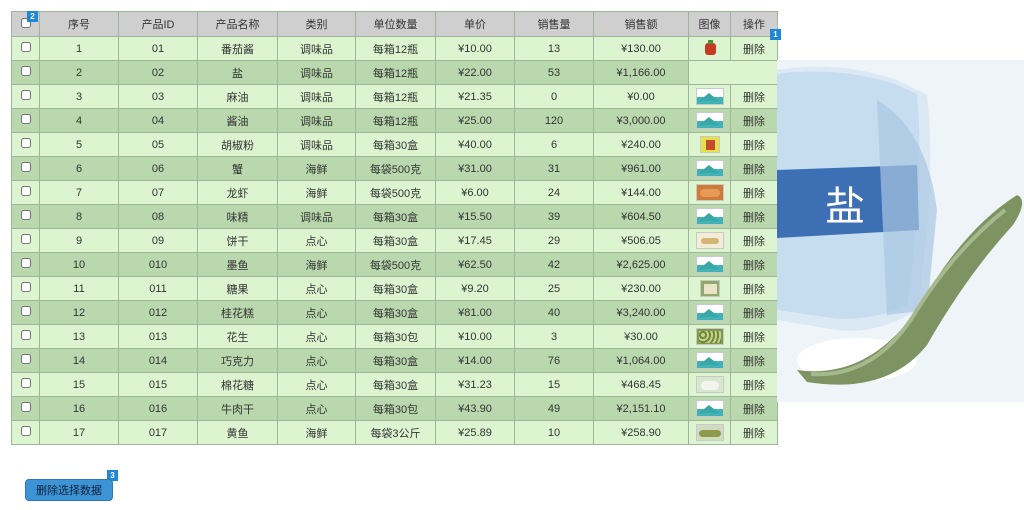 Image resolution: width=1024 pixels, height=510 pixels. What do you see at coordinates (395, 24) in the screenshot?
I see `column-header: 单位数量` at bounding box center [395, 24].